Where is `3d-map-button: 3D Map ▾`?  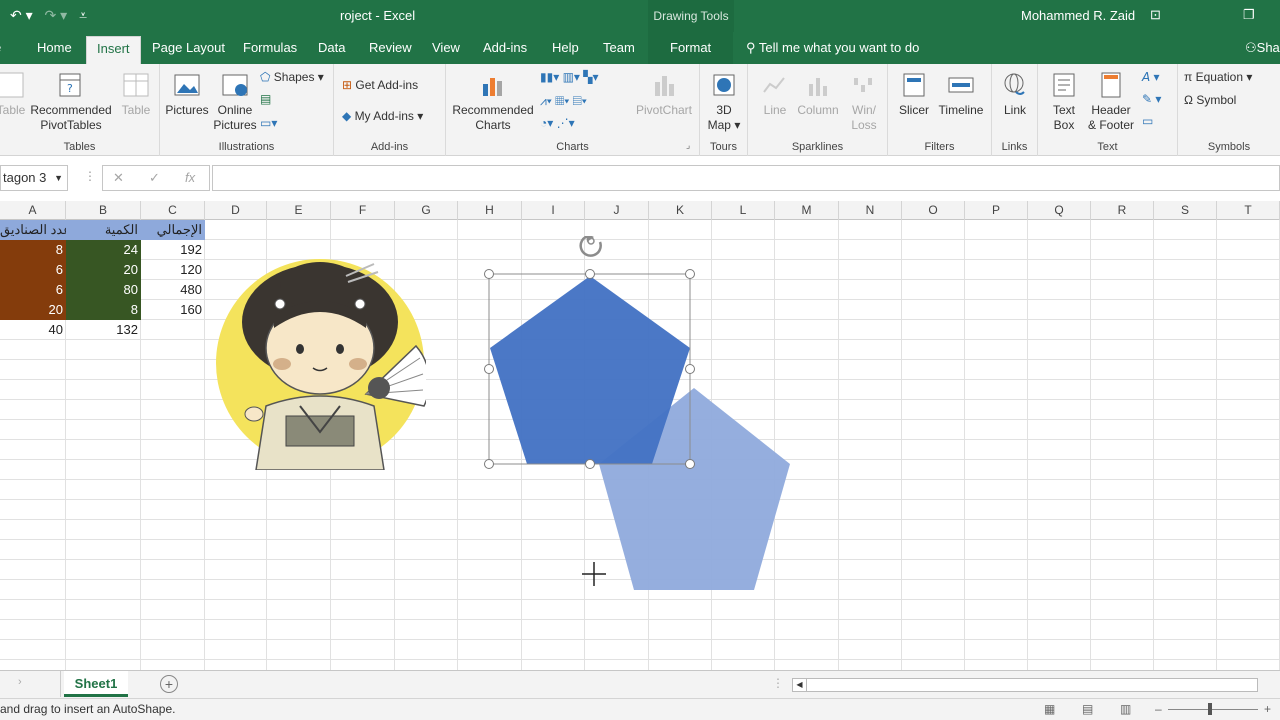 3d-map-button: 3D Map ▾ is located at coordinates (724, 101).